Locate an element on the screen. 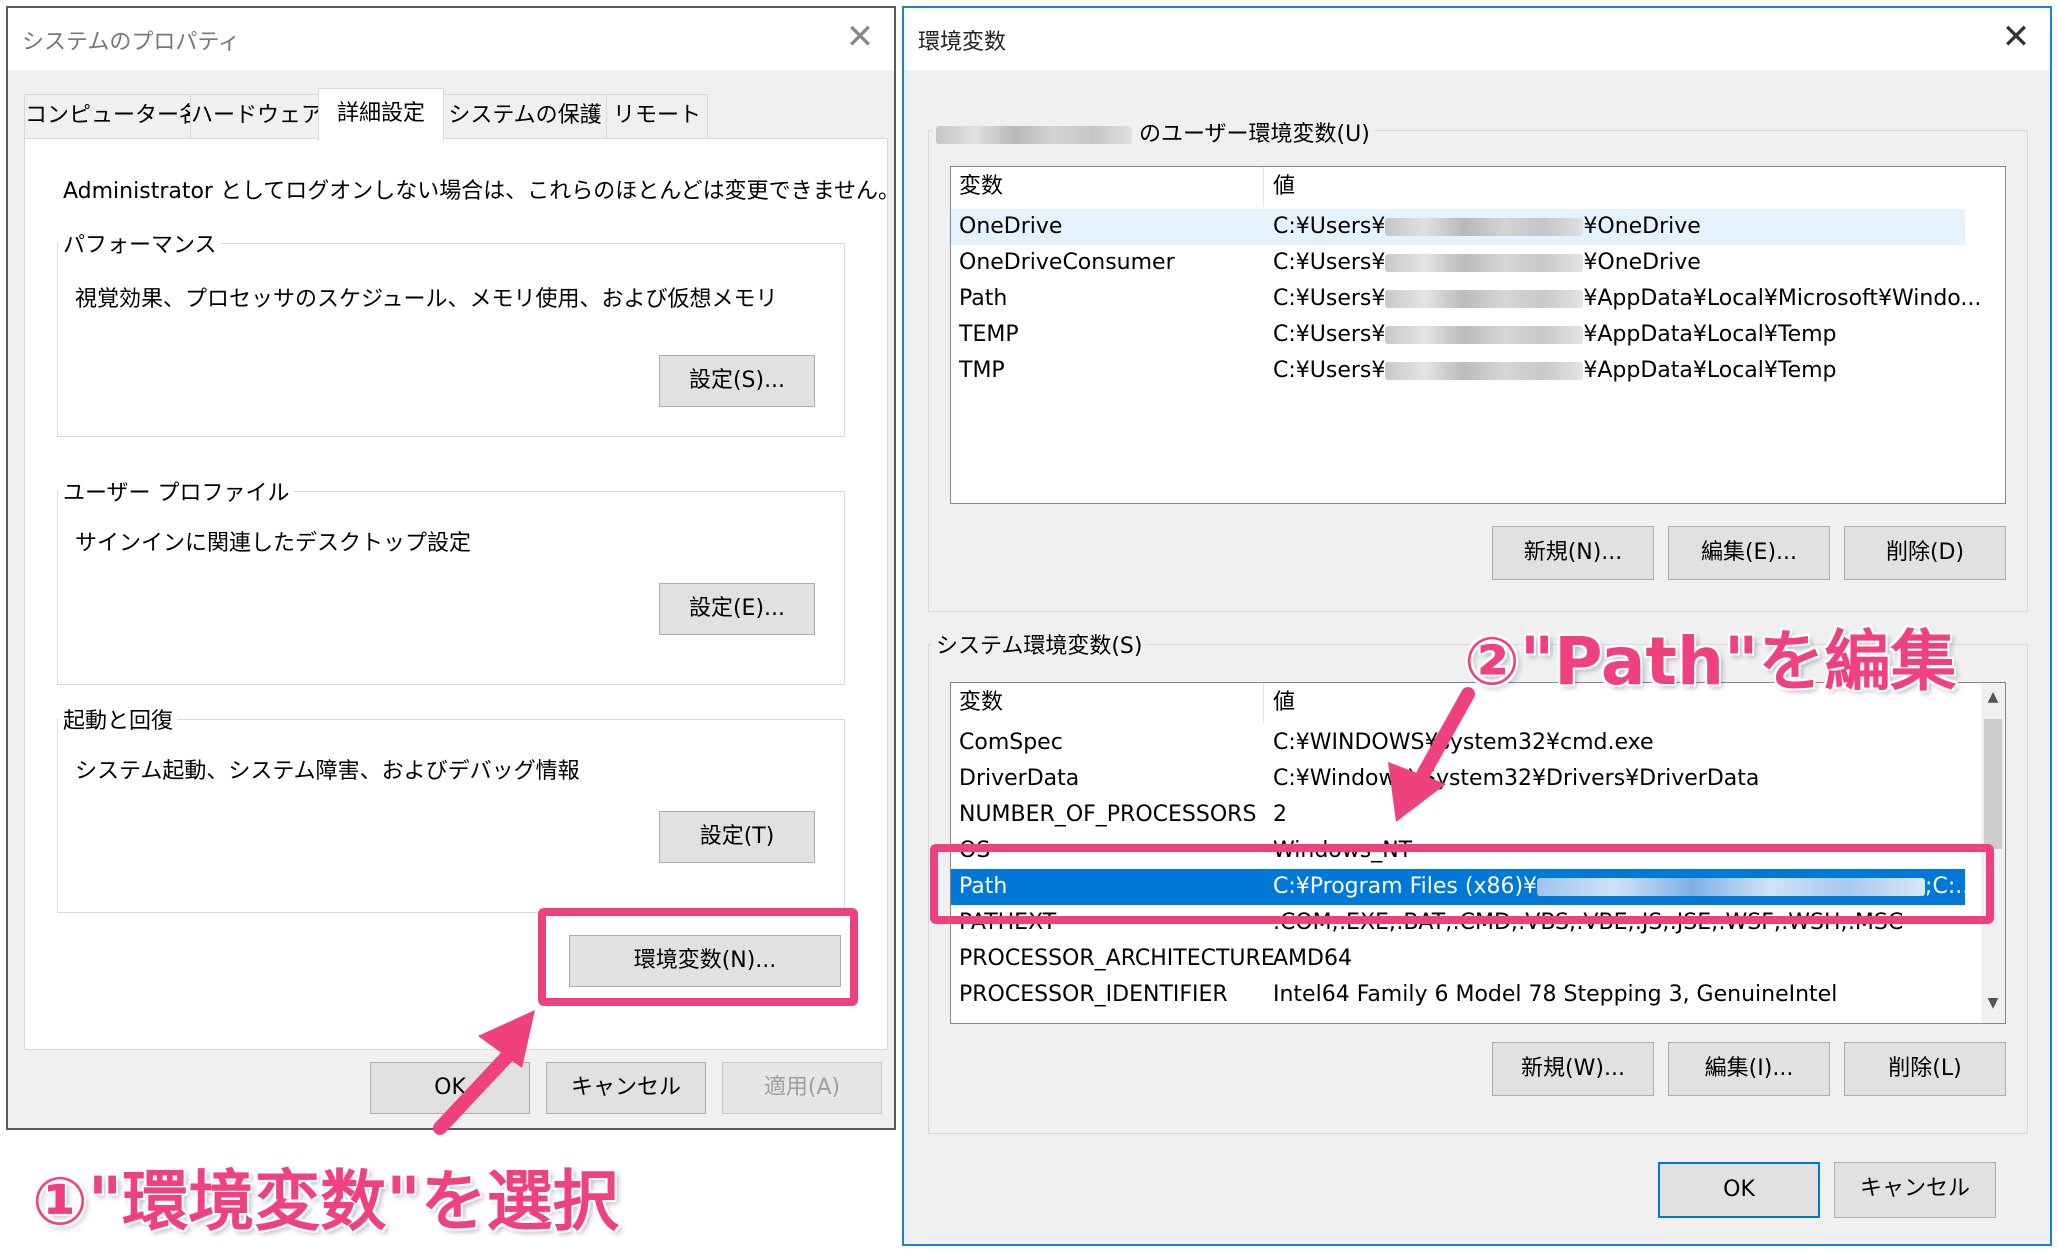 The image size is (2058, 1254). tab-advanced: 詳細設定 is located at coordinates (381, 114).